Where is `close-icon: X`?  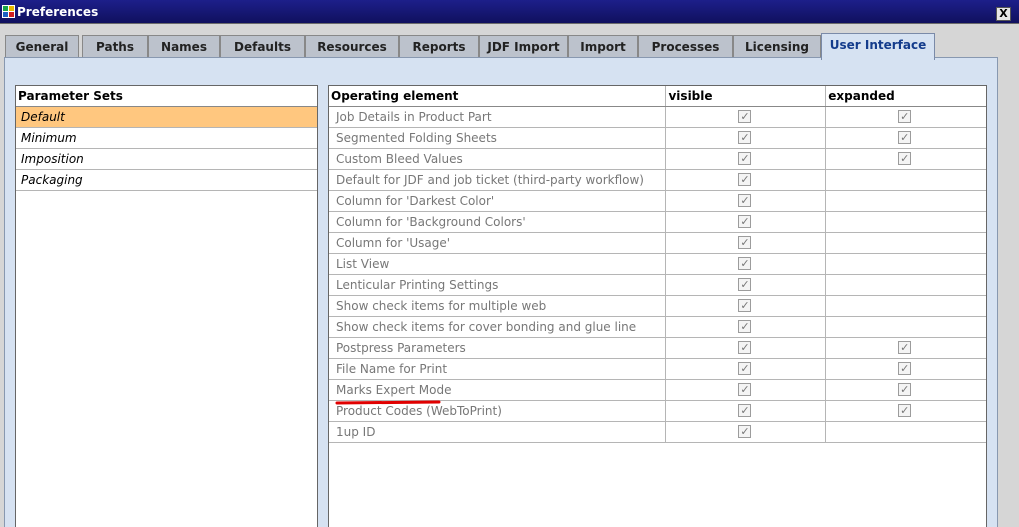
close-icon: X is located at coordinates (1003, 14).